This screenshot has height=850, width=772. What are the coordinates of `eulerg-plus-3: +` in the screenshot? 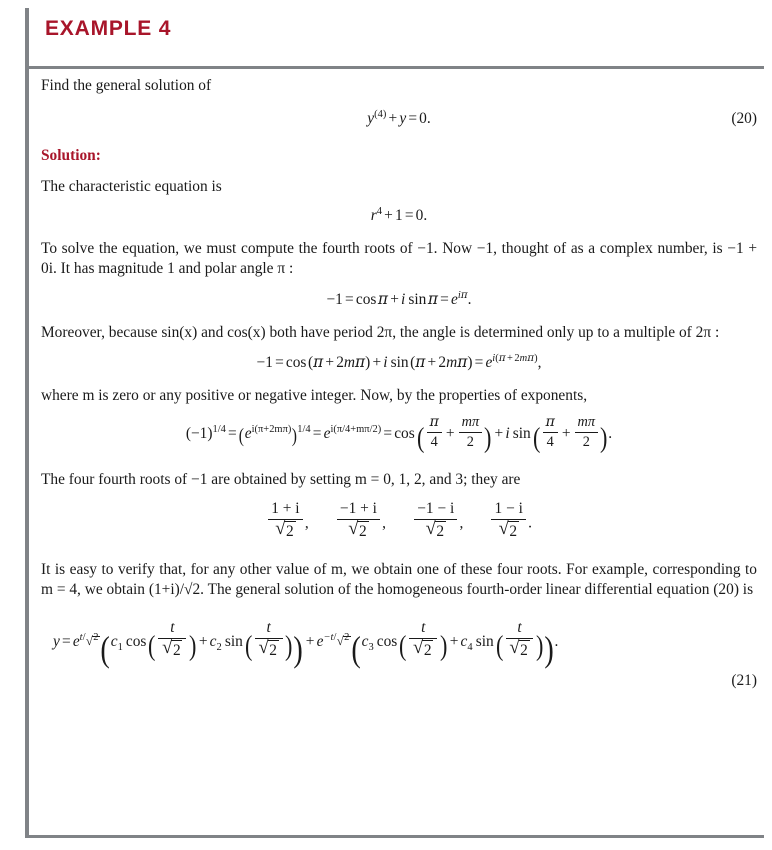 It's located at (432, 362).